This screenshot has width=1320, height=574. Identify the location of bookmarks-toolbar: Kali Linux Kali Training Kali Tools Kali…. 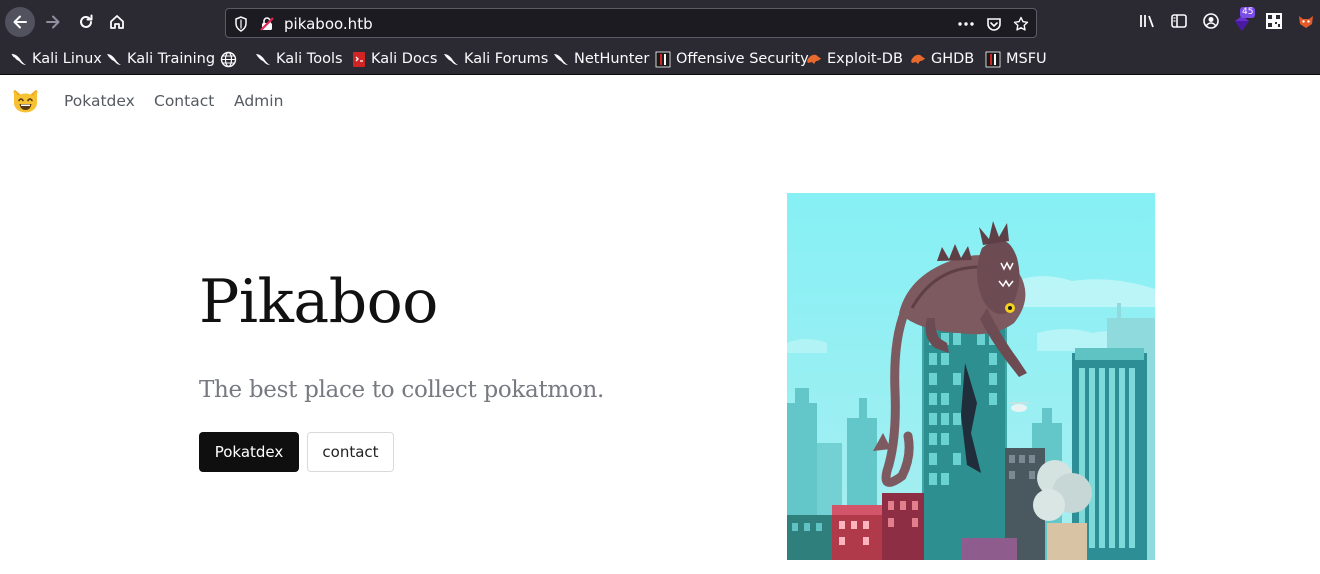
(660, 59).